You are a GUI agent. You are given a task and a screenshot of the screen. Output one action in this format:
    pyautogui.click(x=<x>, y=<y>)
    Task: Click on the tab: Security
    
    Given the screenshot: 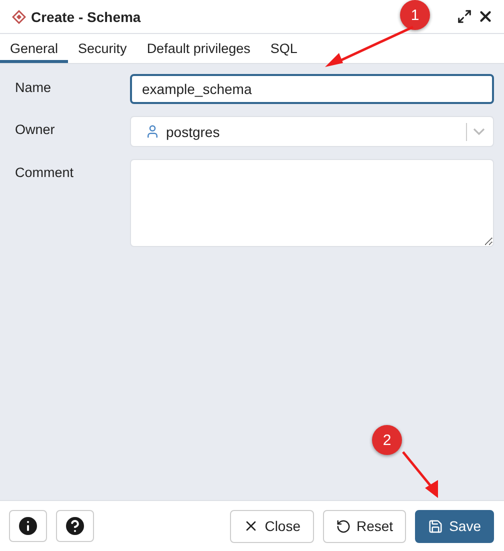 What is the action you would take?
    pyautogui.click(x=102, y=48)
    